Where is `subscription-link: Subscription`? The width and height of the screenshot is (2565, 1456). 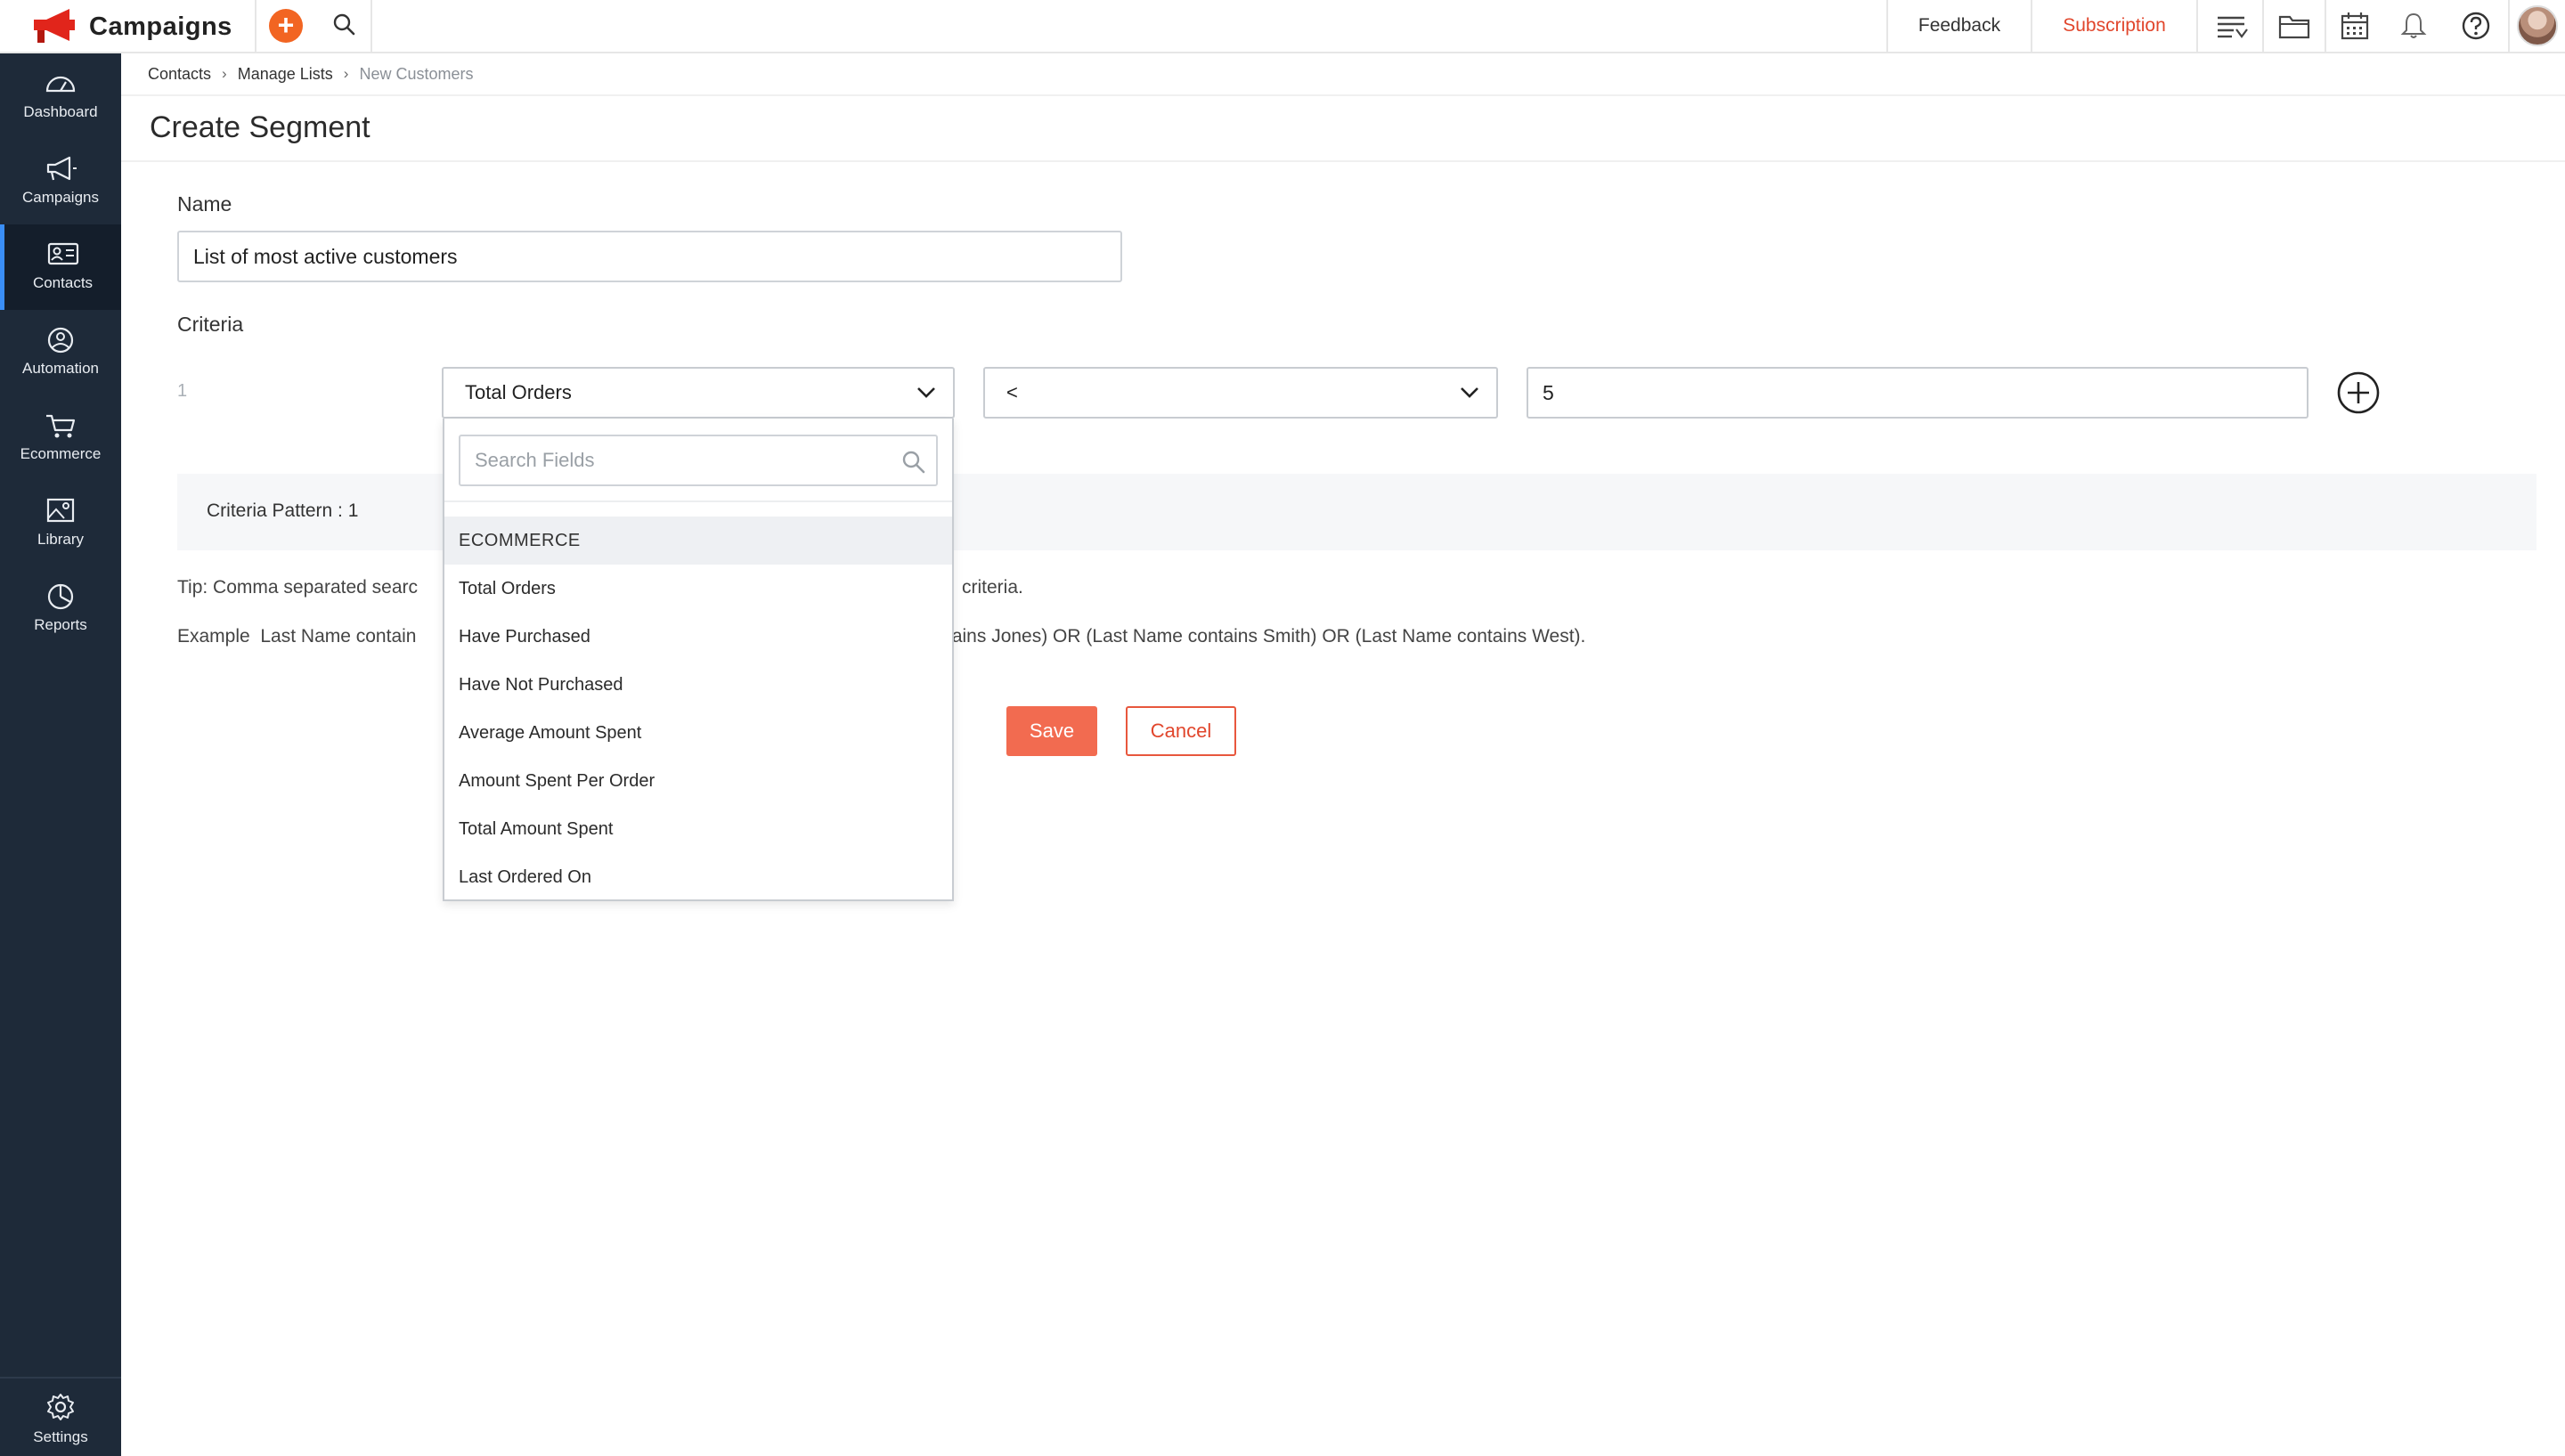
subscription-link: Subscription is located at coordinates (2114, 26).